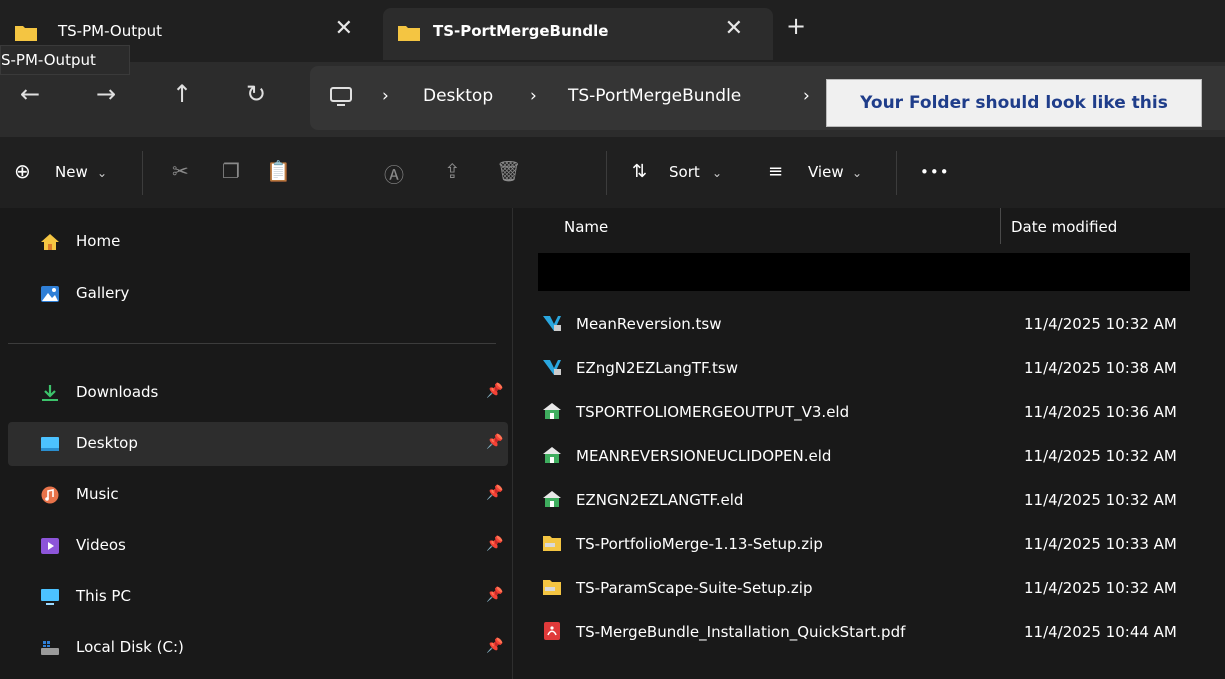 Image resolution: width=1225 pixels, height=679 pixels. What do you see at coordinates (50, 546) in the screenshot?
I see `video-icon` at bounding box center [50, 546].